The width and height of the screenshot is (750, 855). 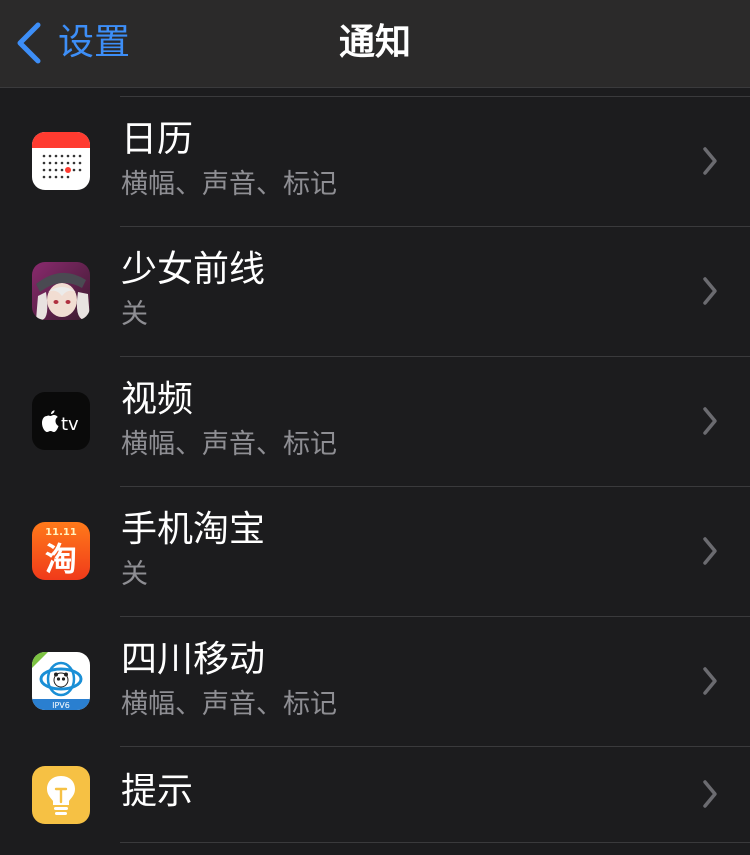 What do you see at coordinates (61, 532) in the screenshot?
I see `taobao-icon-badge: 11.11` at bounding box center [61, 532].